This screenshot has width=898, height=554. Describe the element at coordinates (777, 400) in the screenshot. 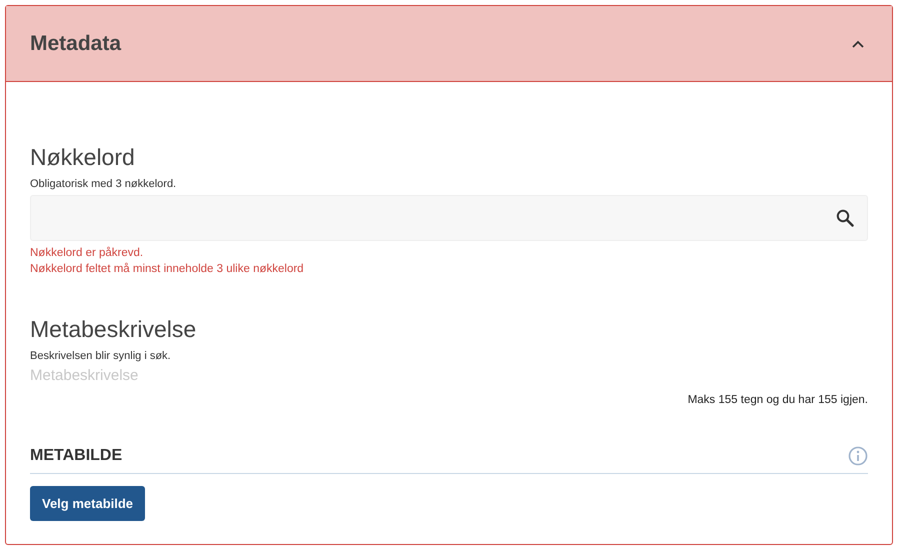

I see `character-counter: Maks 155 tegn og du har 155 igjen.` at that location.